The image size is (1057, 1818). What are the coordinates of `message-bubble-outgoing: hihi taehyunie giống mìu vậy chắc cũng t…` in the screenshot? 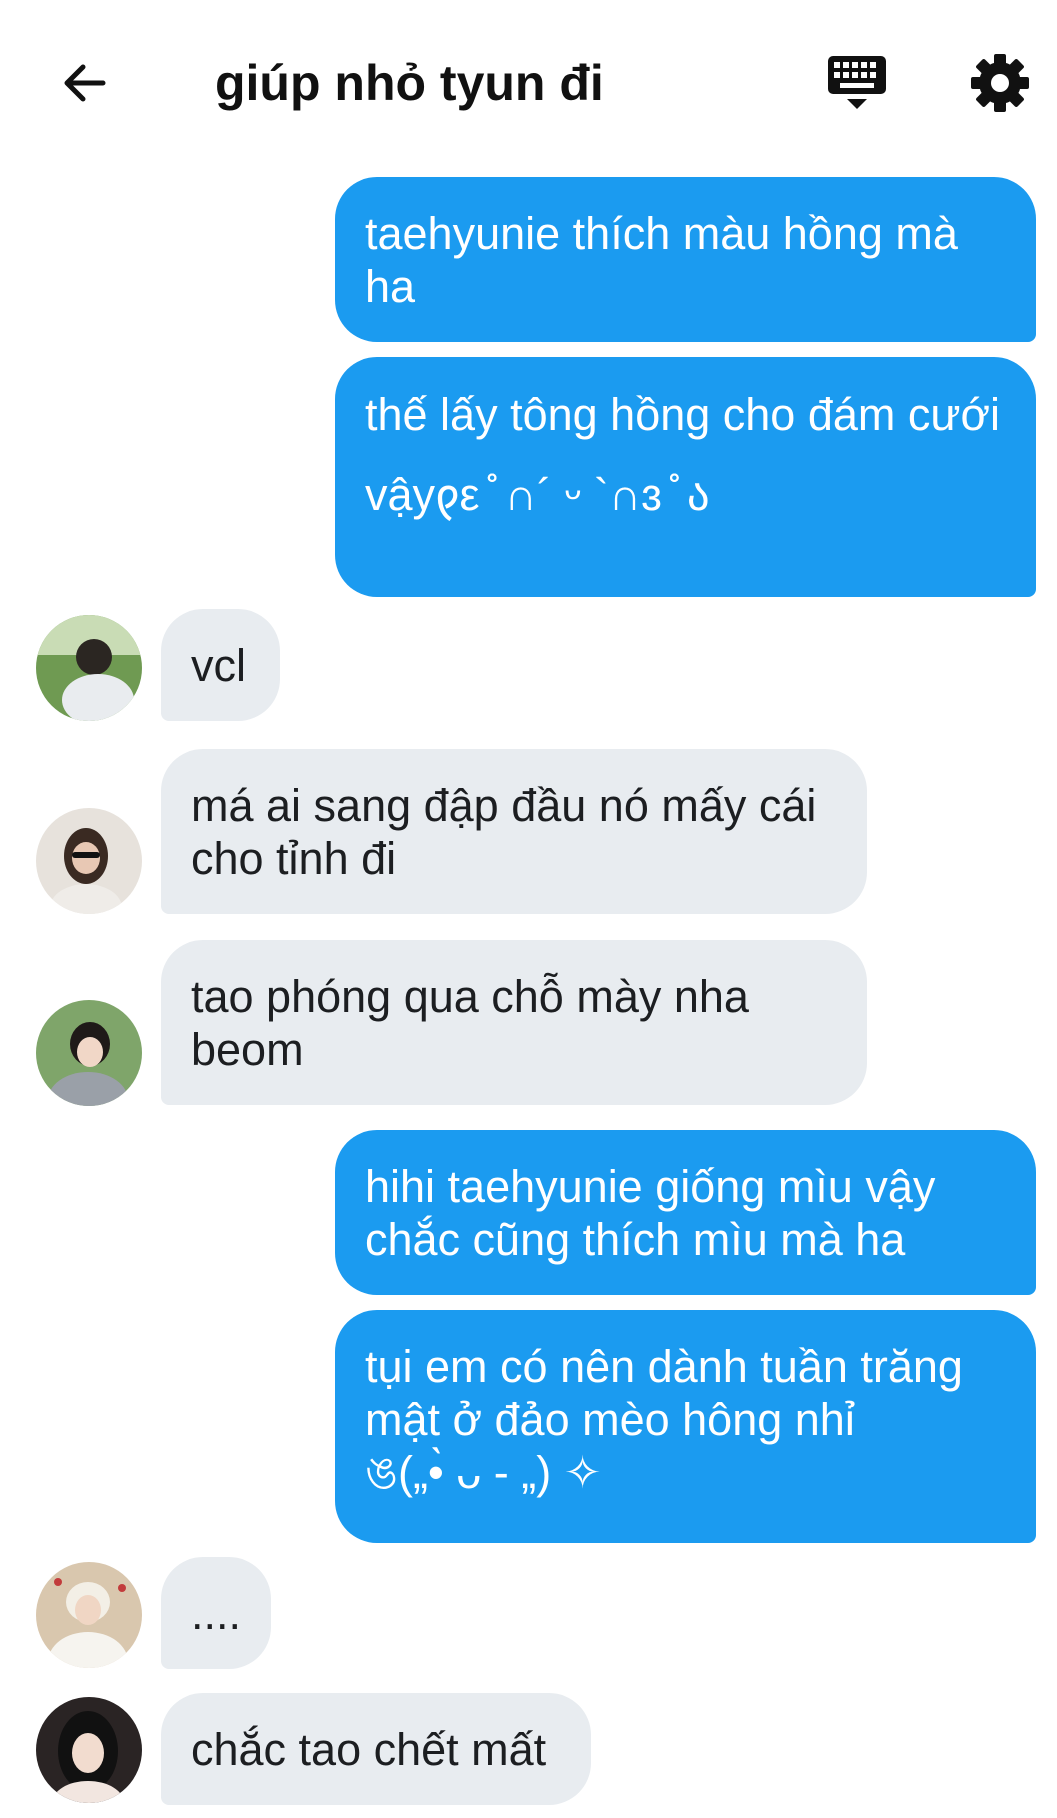 It's located at (685, 1212).